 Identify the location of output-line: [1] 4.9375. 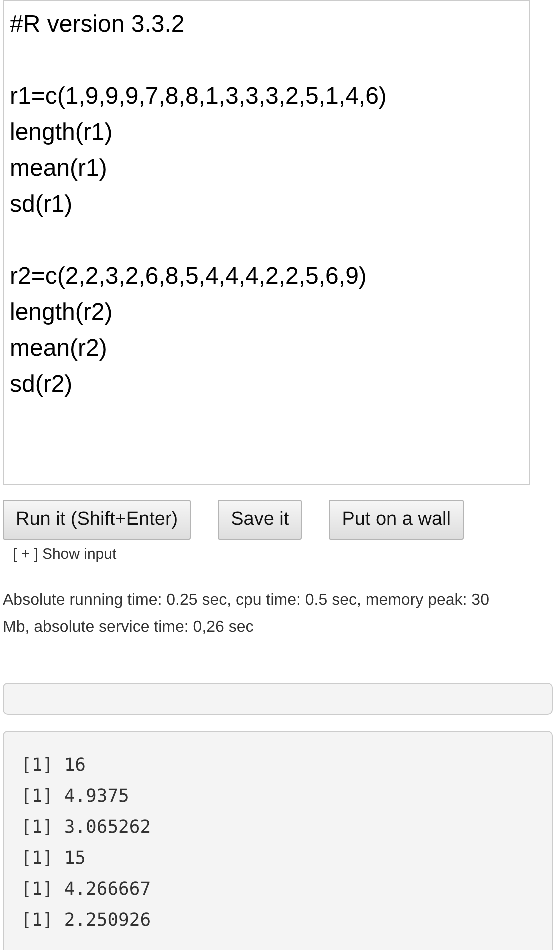
(75, 796).